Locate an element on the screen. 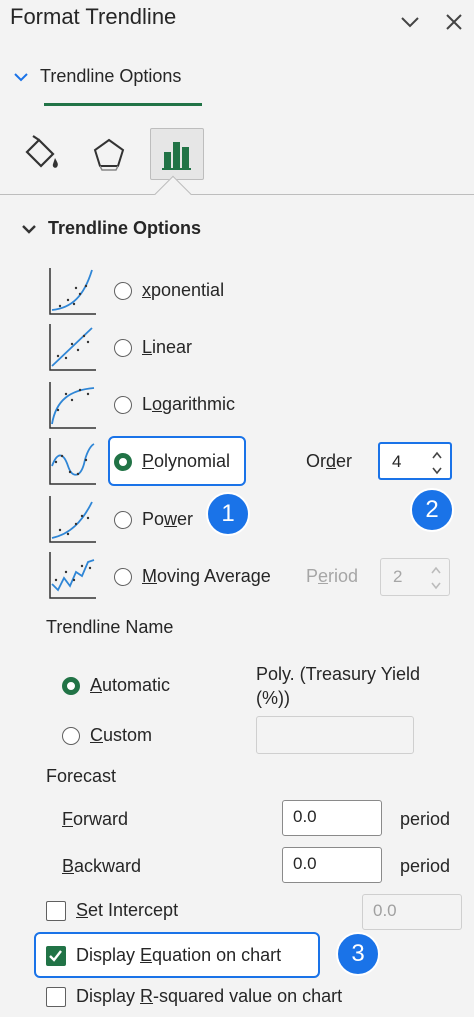 The image size is (474, 1017). radio-linear is located at coordinates (123, 347).